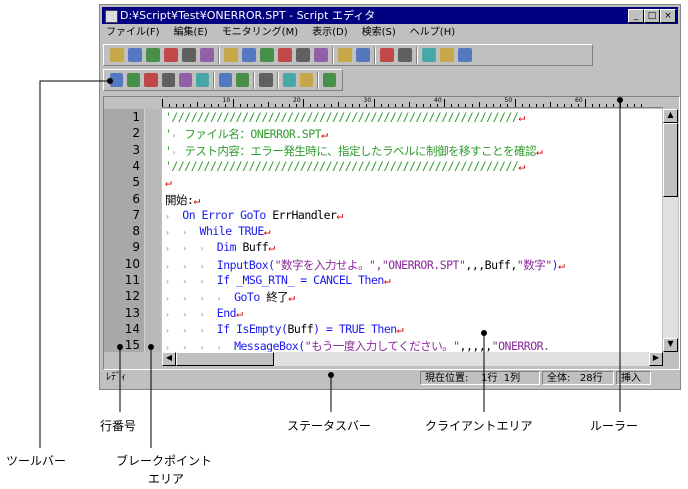  Describe the element at coordinates (479, 426) in the screenshot. I see `callout-client-area: クライアントエリア` at that location.